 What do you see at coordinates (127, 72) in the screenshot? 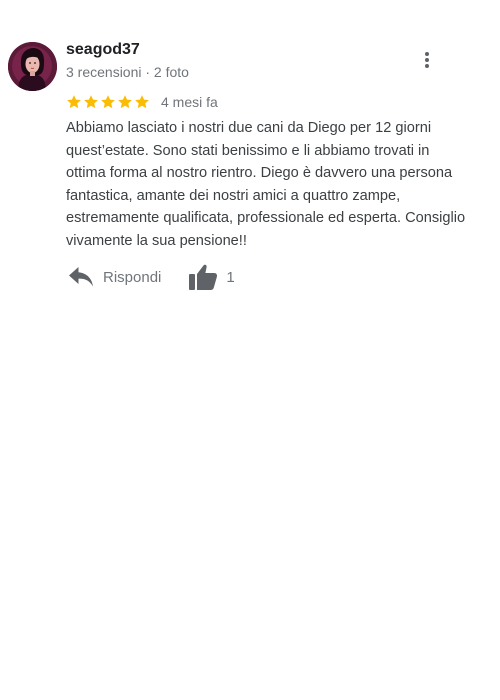
I see `author-meta: 3 recensioni · 2 foto` at bounding box center [127, 72].